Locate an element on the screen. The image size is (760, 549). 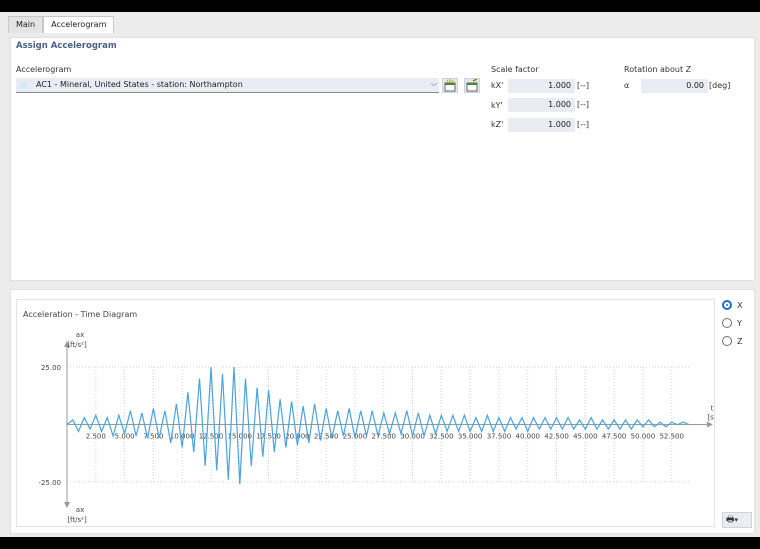
rotation-input: 0.00 is located at coordinates (674, 86).